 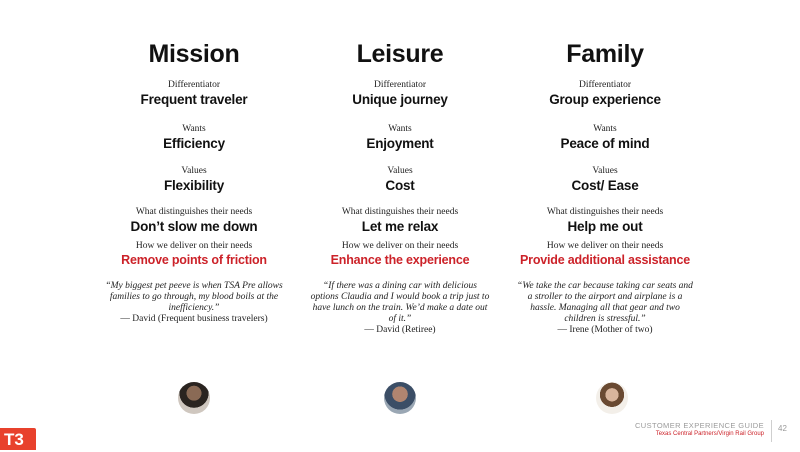 I want to click on values-block: Values Cost, so click(x=400, y=186).